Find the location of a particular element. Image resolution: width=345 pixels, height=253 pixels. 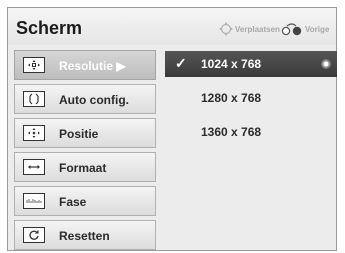

page-title: Scherm is located at coordinates (49, 28).